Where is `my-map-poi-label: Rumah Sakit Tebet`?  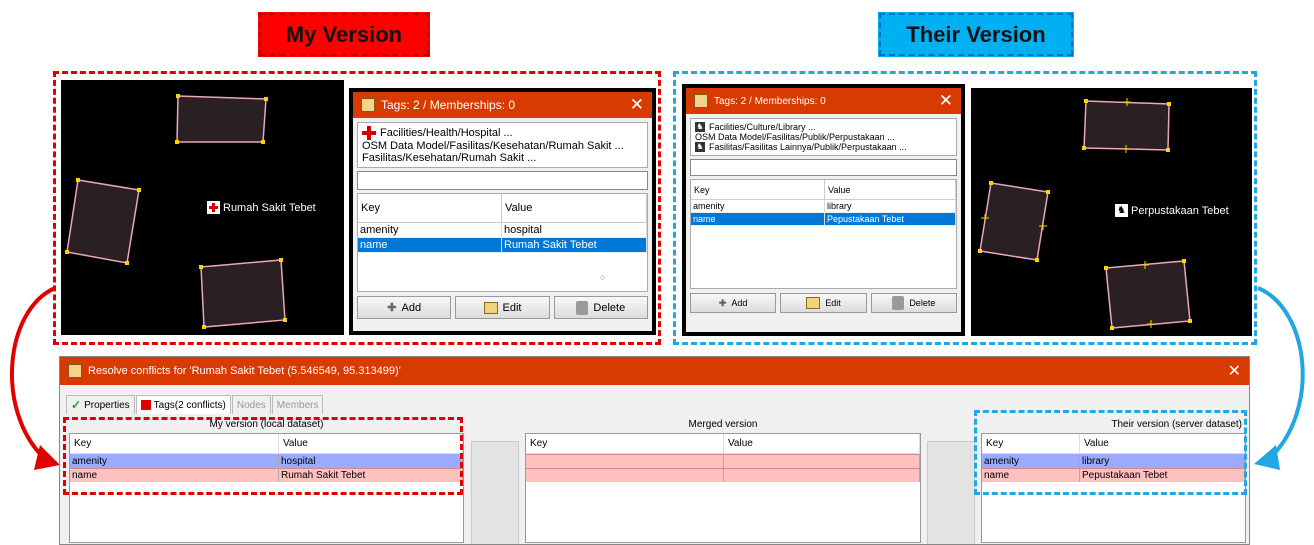
my-map-poi-label: Rumah Sakit Tebet is located at coordinates (269, 207).